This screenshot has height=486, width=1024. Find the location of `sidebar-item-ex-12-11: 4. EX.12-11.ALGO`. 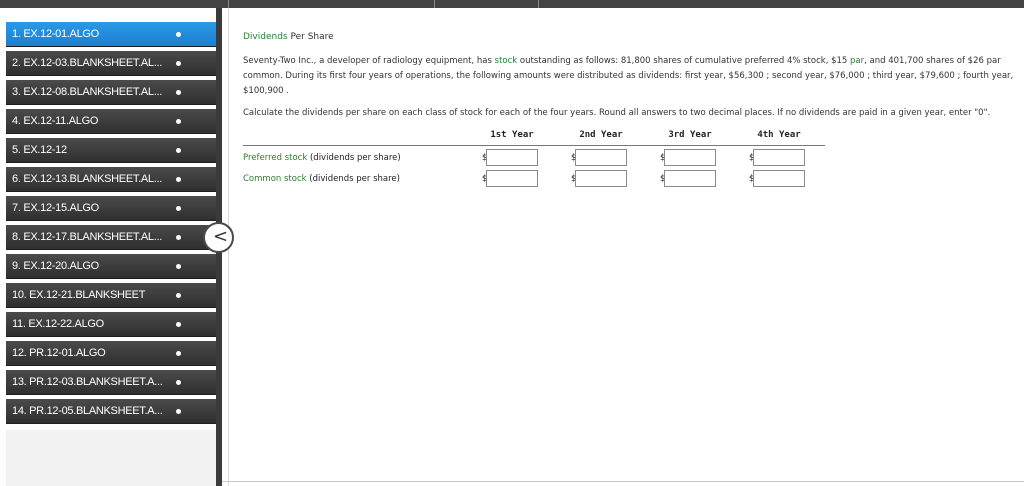

sidebar-item-ex-12-11: 4. EX.12-11.ALGO is located at coordinates (111, 121).